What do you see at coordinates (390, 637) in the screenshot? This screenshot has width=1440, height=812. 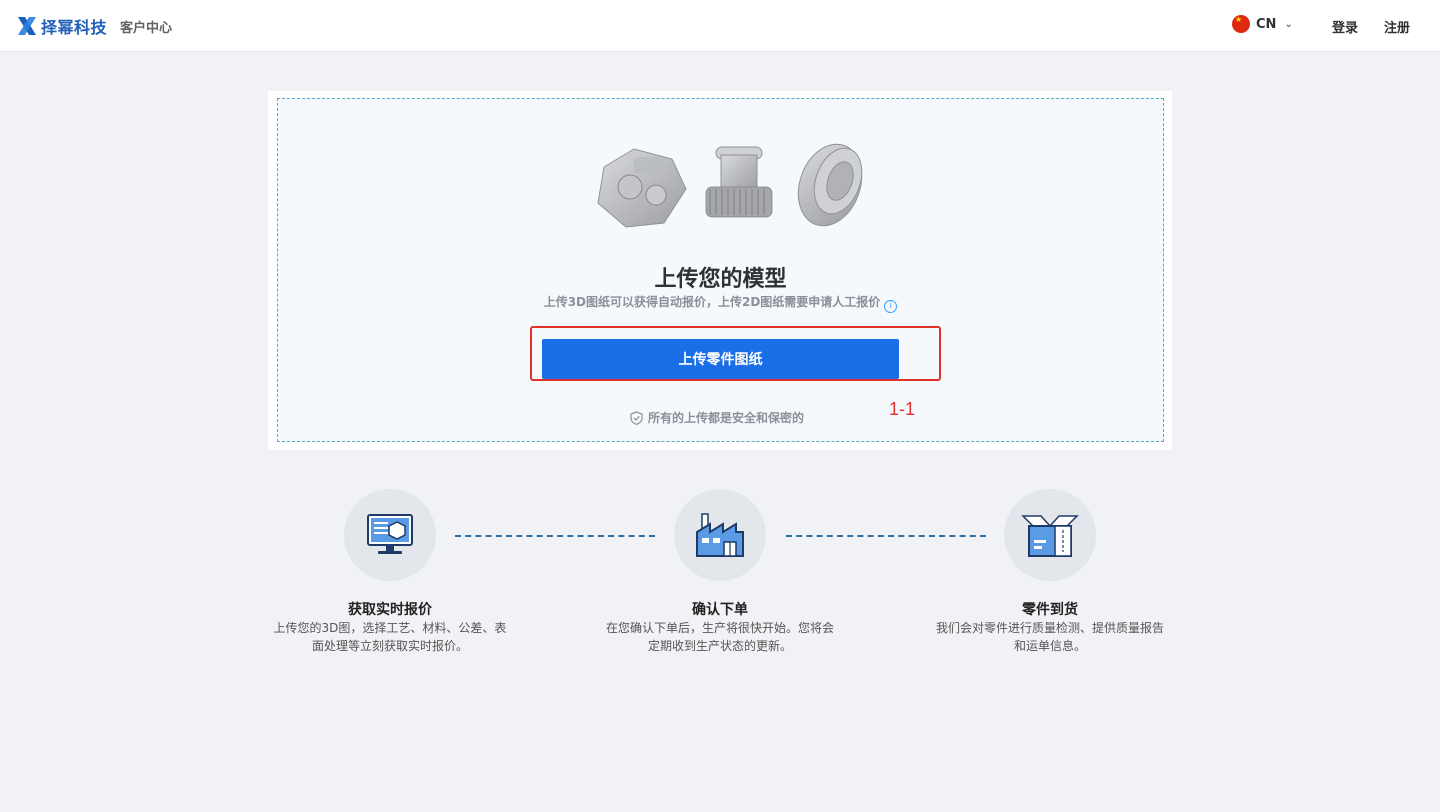 I see `step-1-description: 上传您的3D图，选择工艺、材料、公差、表 面处理等立刻获取实时报价。` at bounding box center [390, 637].